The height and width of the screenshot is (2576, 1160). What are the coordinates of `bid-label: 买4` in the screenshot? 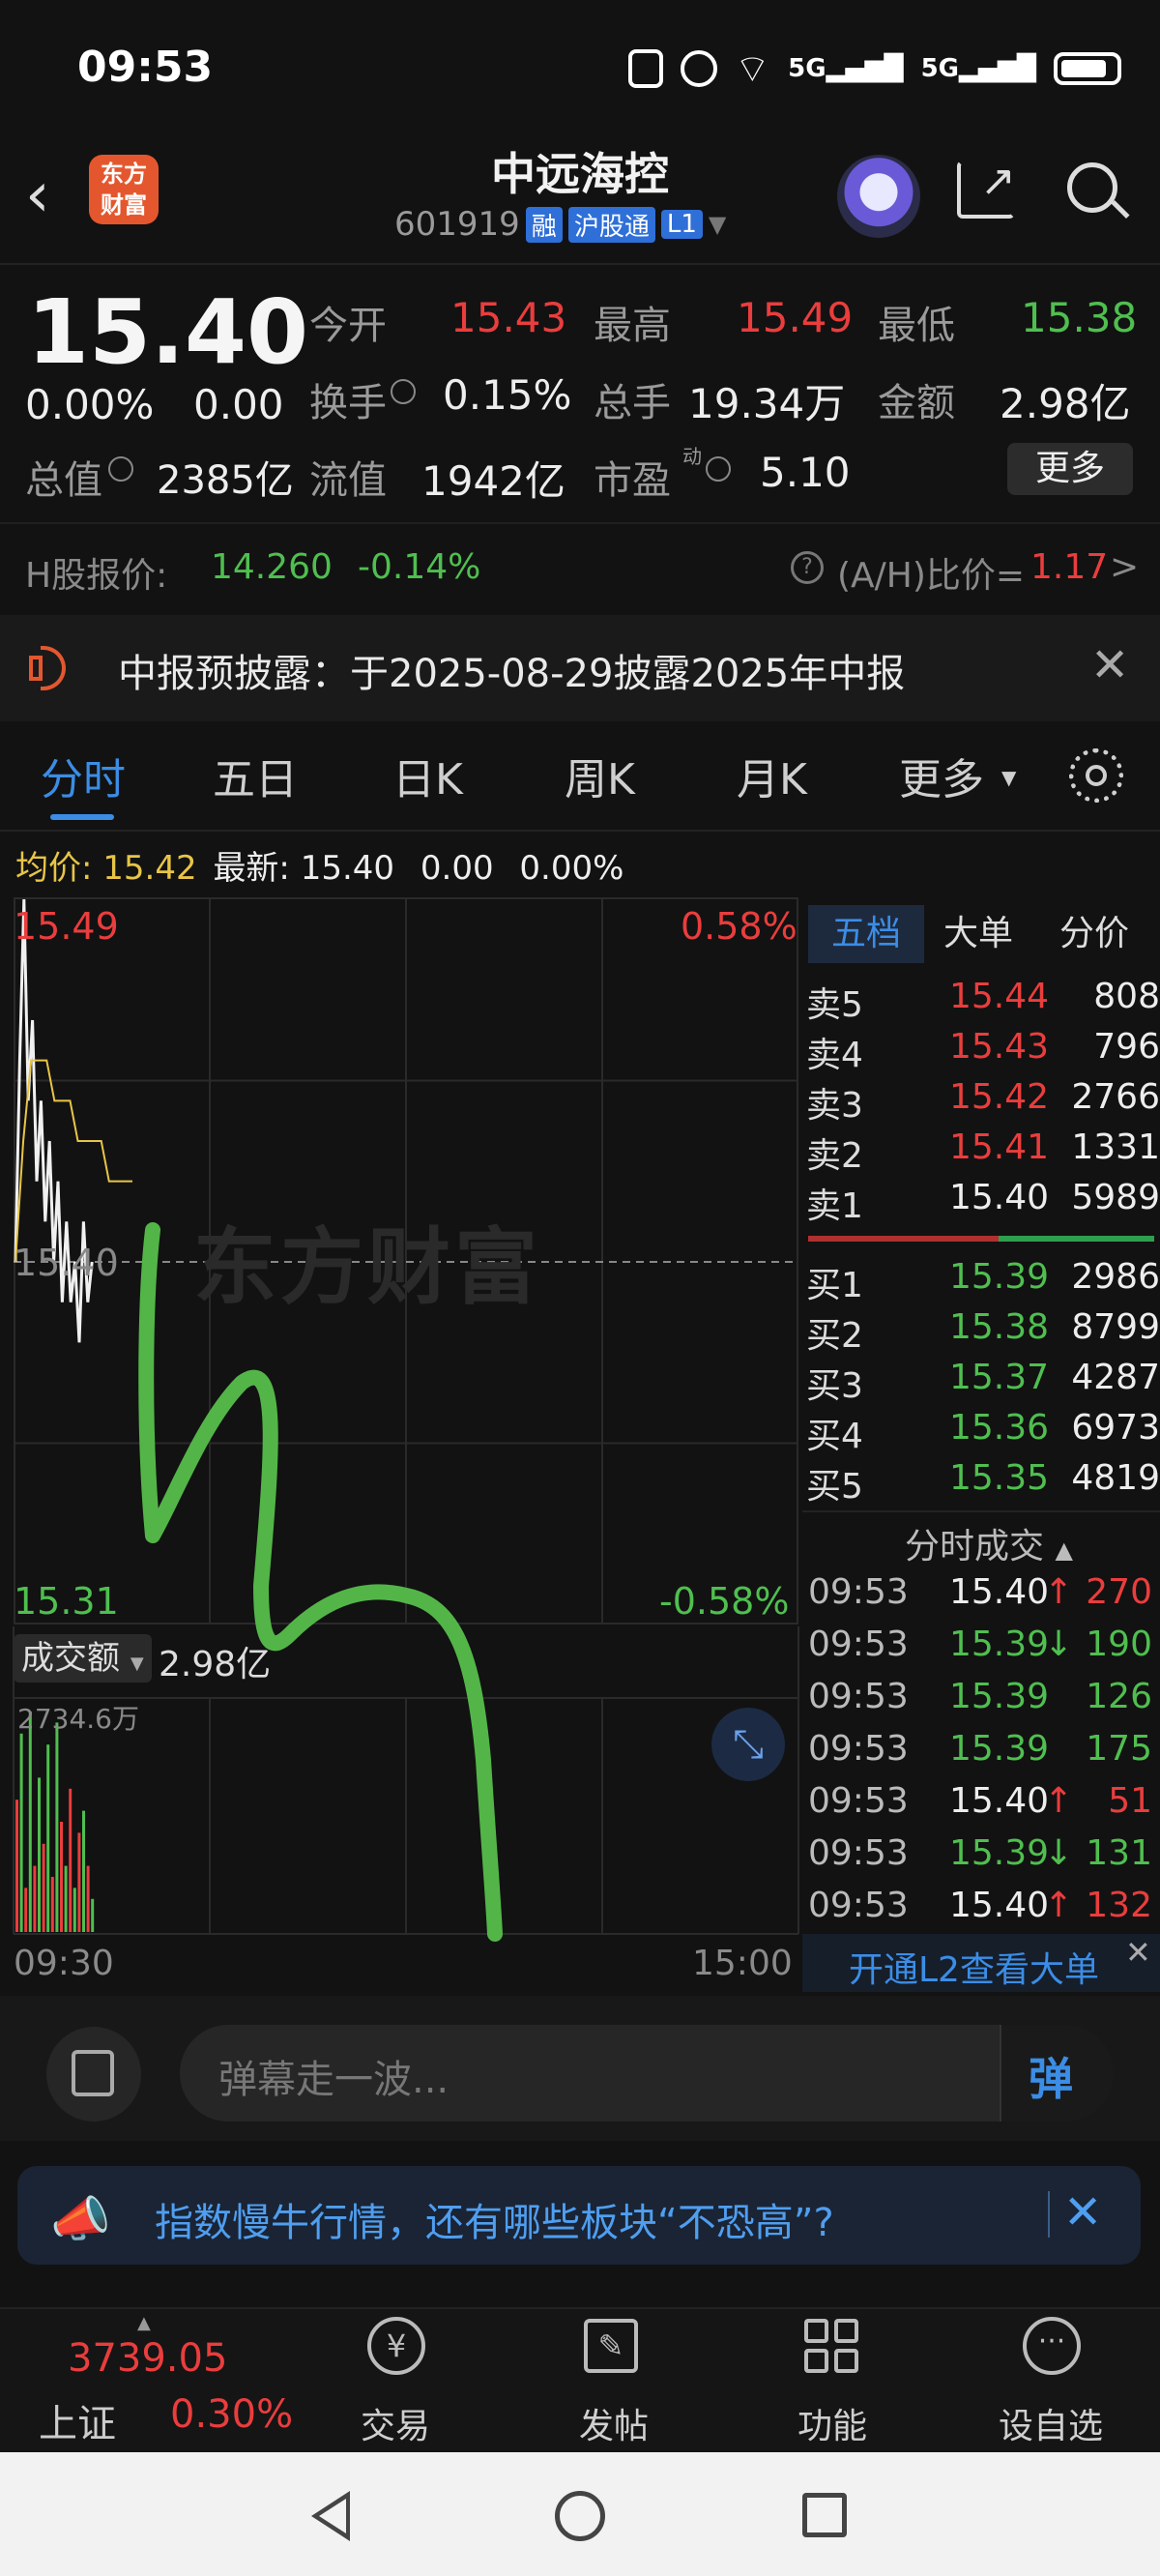 It's located at (835, 1436).